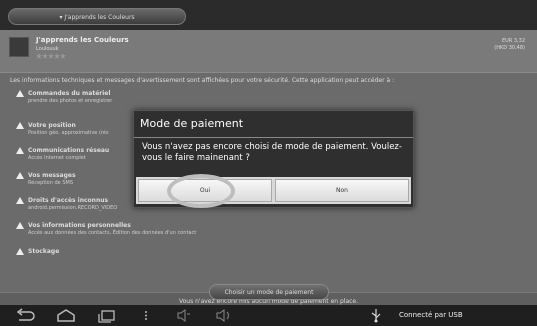 The width and height of the screenshot is (537, 326). Describe the element at coordinates (146, 315) in the screenshot. I see `menu-icon` at that location.